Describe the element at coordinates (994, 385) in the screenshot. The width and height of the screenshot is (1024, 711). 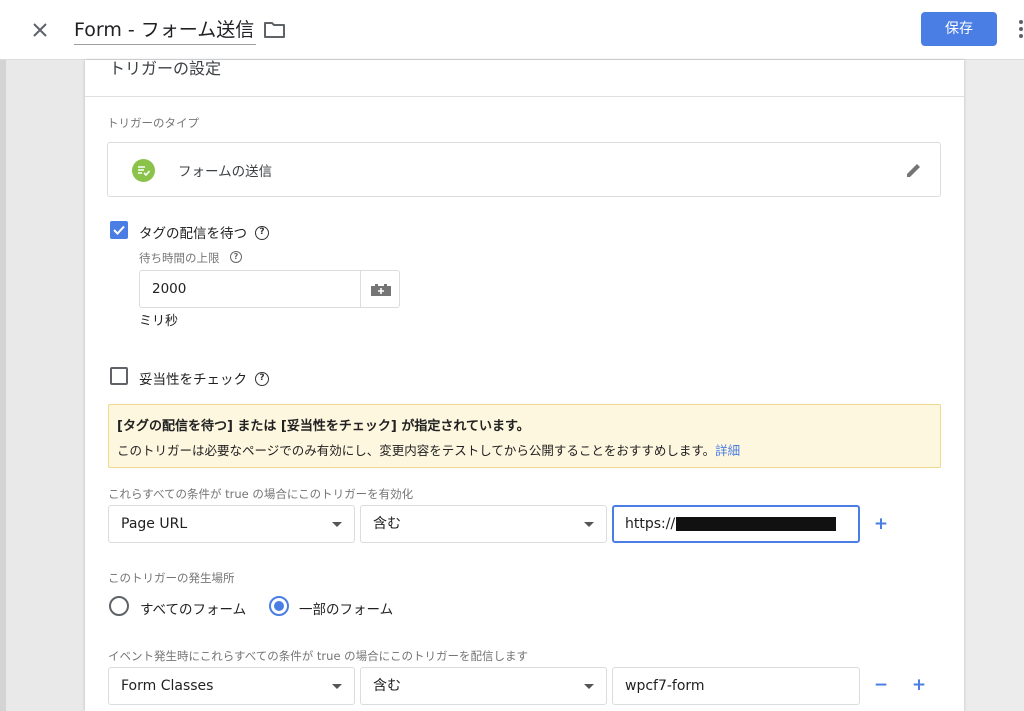
I see `background-page-right` at that location.